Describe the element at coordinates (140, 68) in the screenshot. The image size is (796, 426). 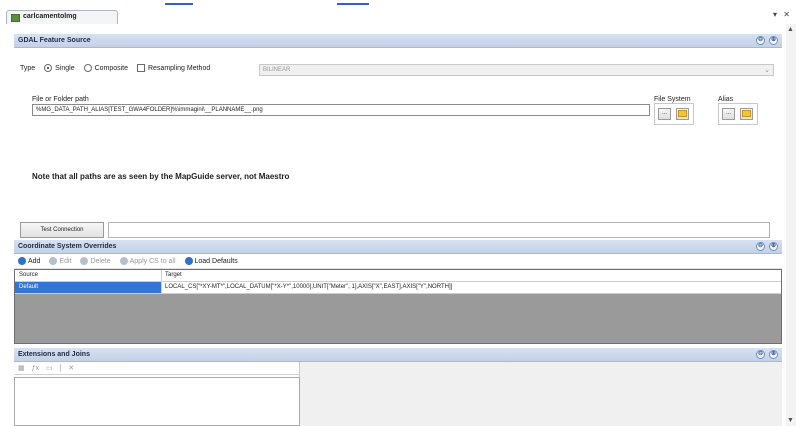
I see `resampling-checkbox` at that location.